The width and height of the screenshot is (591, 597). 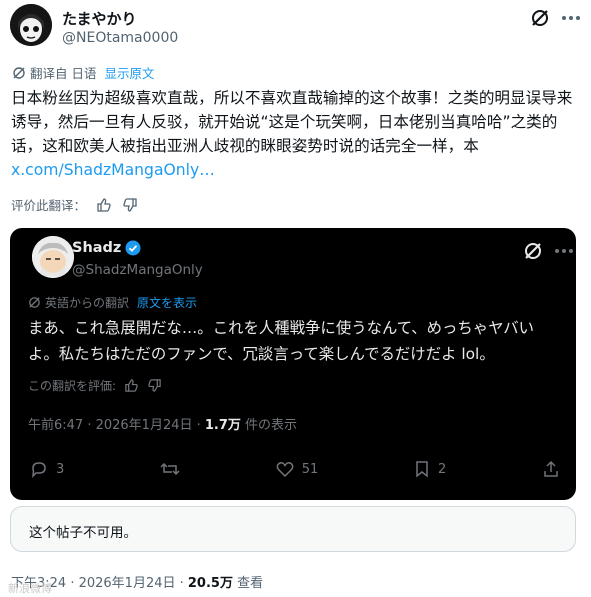 What do you see at coordinates (571, 18) in the screenshot?
I see `more-options-icon` at bounding box center [571, 18].